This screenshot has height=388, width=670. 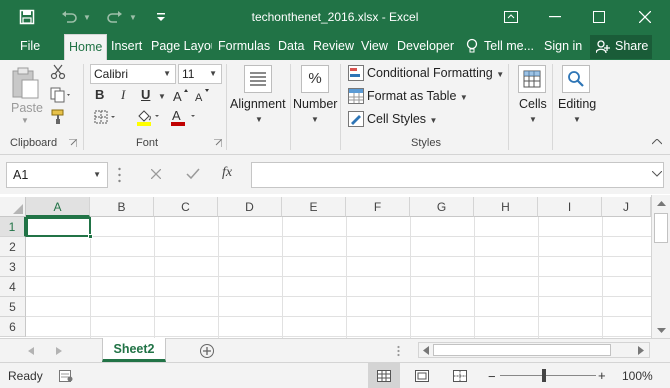 I want to click on scroll-left-icon, so click(x=426, y=350).